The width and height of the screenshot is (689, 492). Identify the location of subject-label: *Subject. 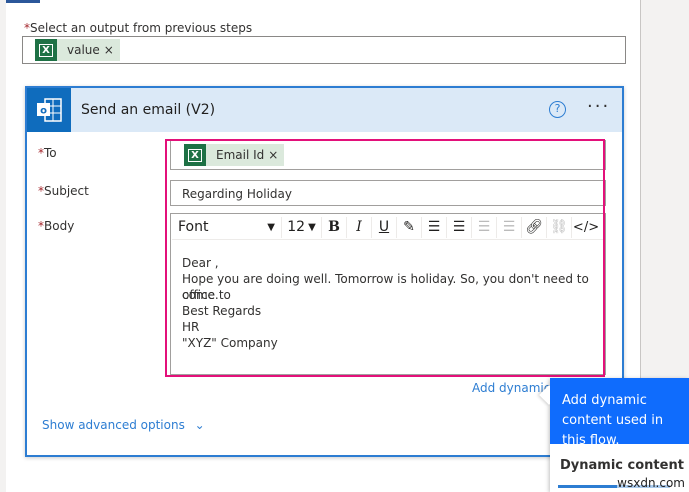
(63, 191).